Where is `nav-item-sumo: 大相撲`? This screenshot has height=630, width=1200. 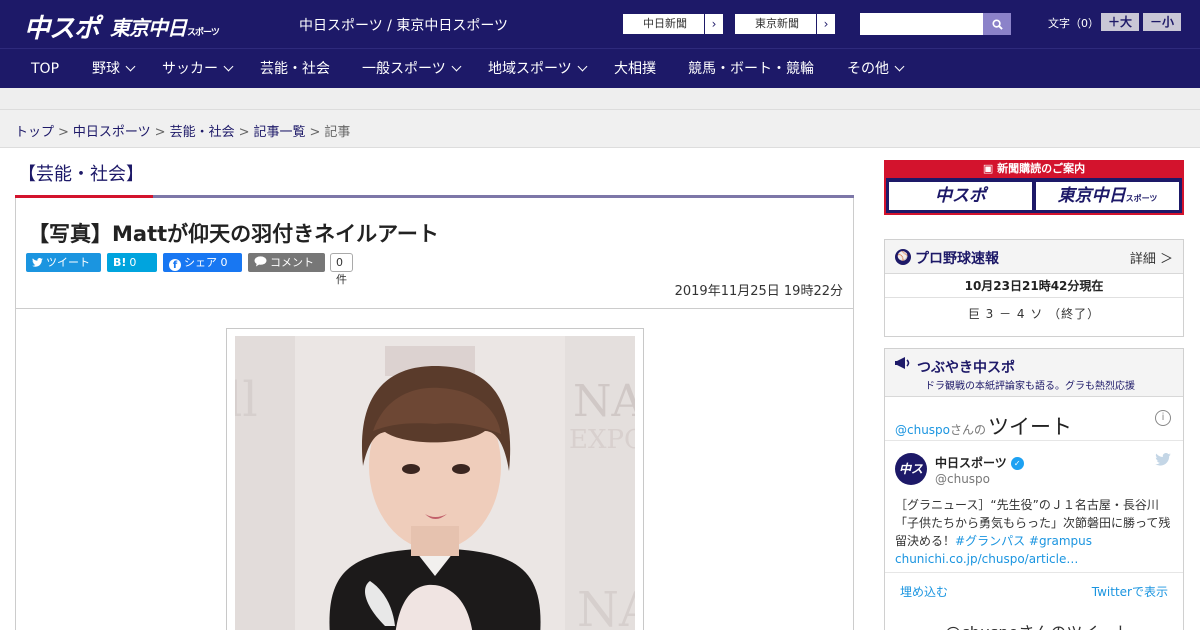 nav-item-sumo: 大相撲 is located at coordinates (635, 69).